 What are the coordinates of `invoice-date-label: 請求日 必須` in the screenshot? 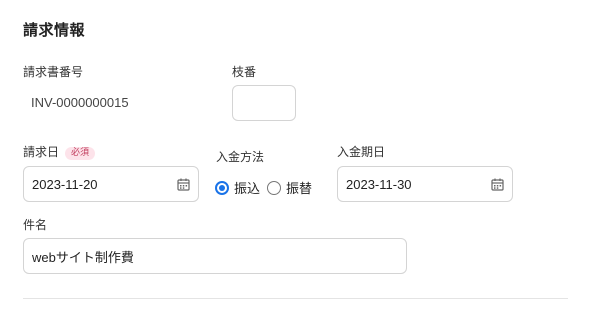 It's located at (59, 152).